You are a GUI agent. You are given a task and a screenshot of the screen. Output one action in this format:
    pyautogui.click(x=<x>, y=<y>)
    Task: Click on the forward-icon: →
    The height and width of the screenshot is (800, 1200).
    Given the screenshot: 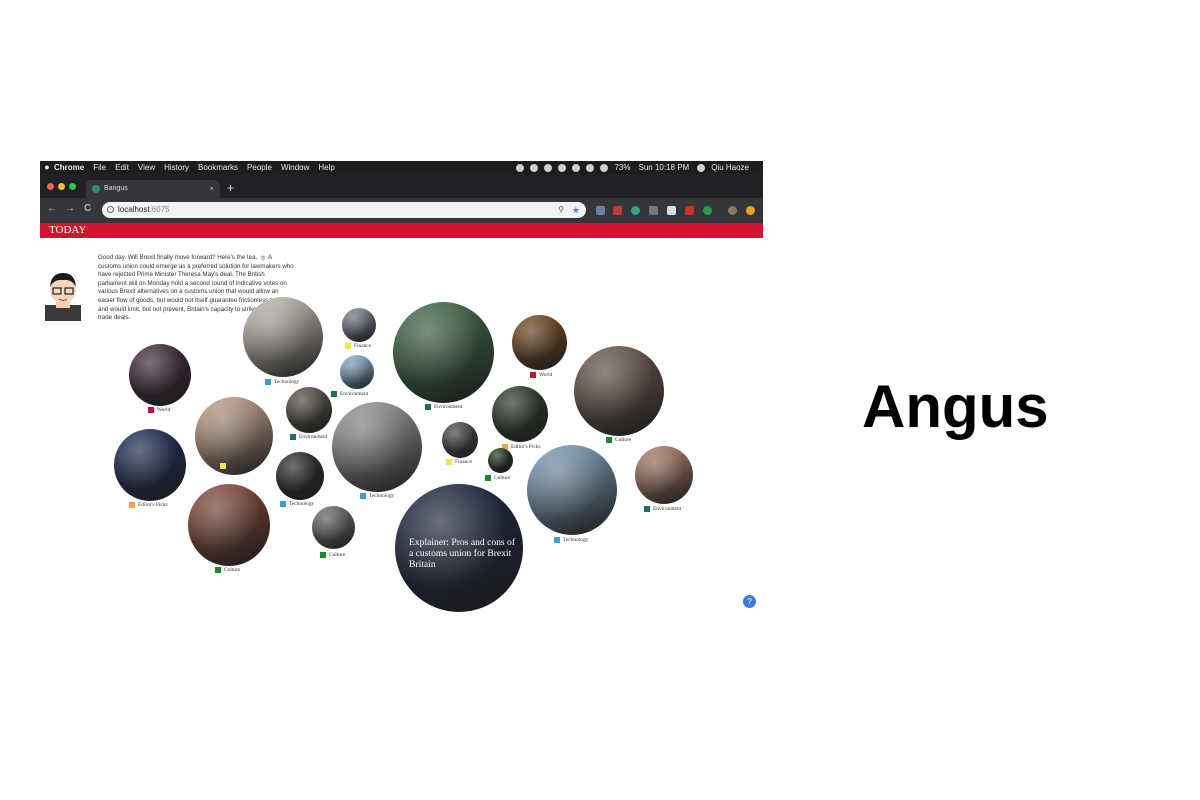 What is the action you would take?
    pyautogui.click(x=70, y=208)
    